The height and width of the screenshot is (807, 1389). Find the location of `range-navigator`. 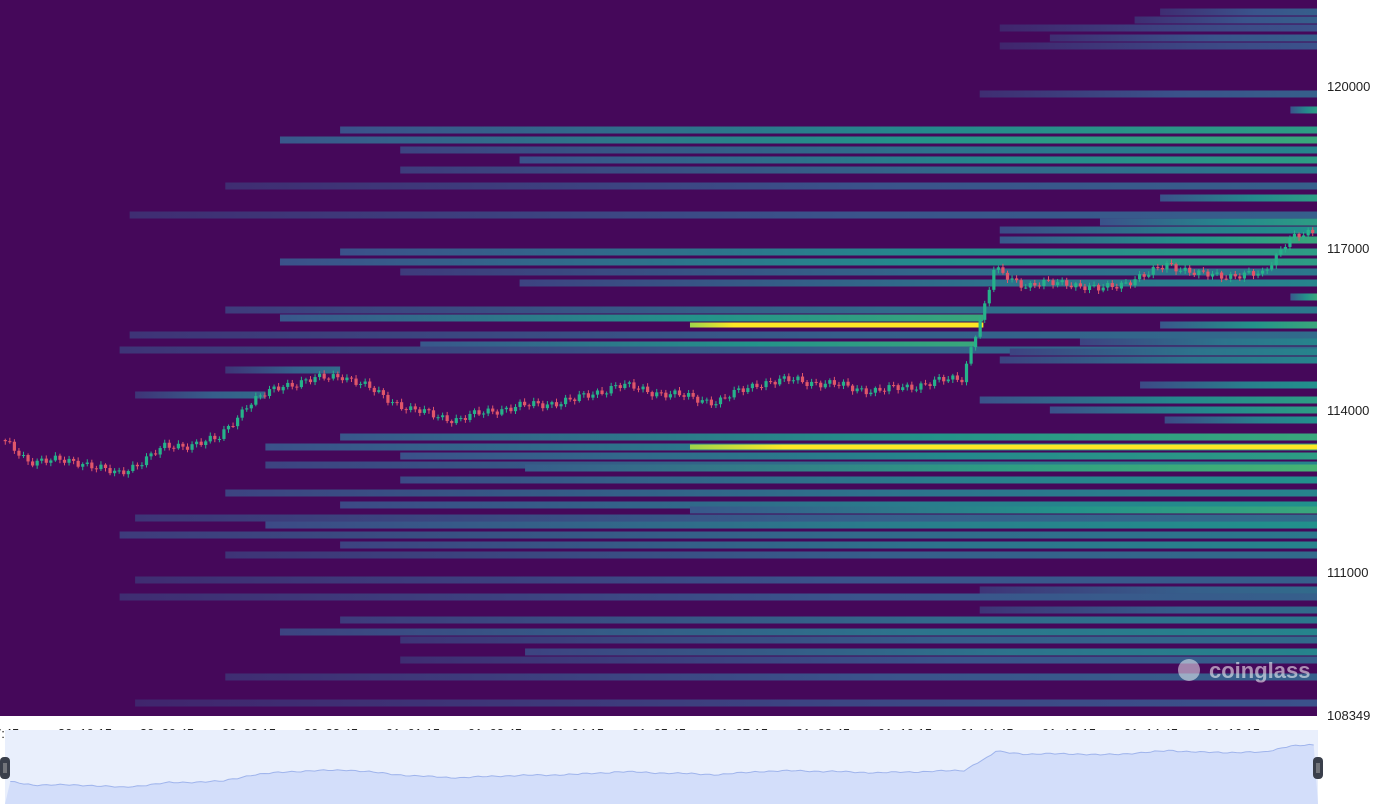

range-navigator is located at coordinates (661, 767).